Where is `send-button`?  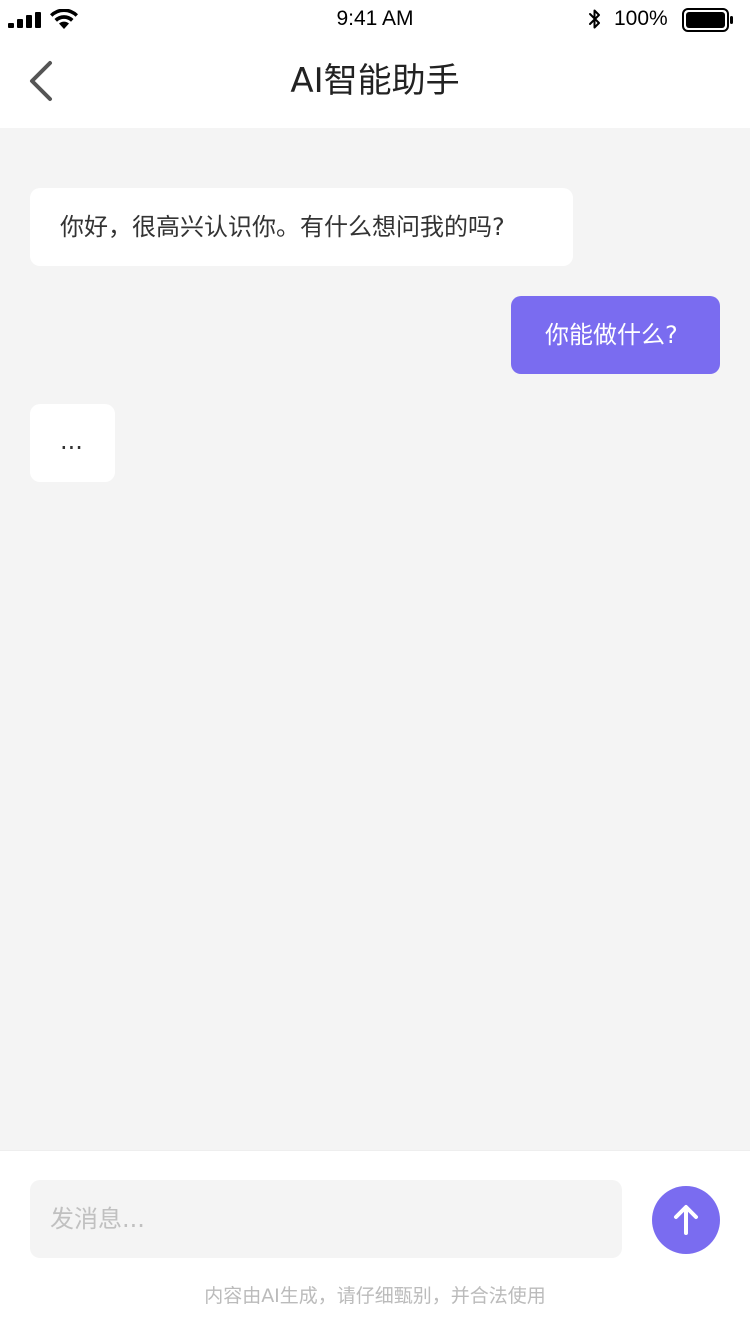
send-button is located at coordinates (686, 1220).